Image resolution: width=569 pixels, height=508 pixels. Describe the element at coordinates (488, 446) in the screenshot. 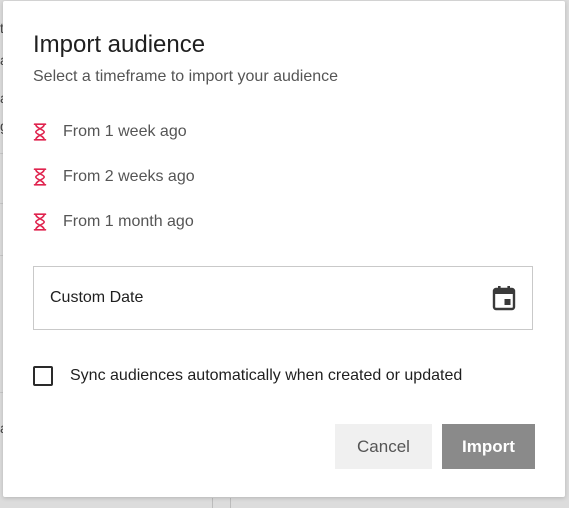

I see `import-button: Import` at that location.